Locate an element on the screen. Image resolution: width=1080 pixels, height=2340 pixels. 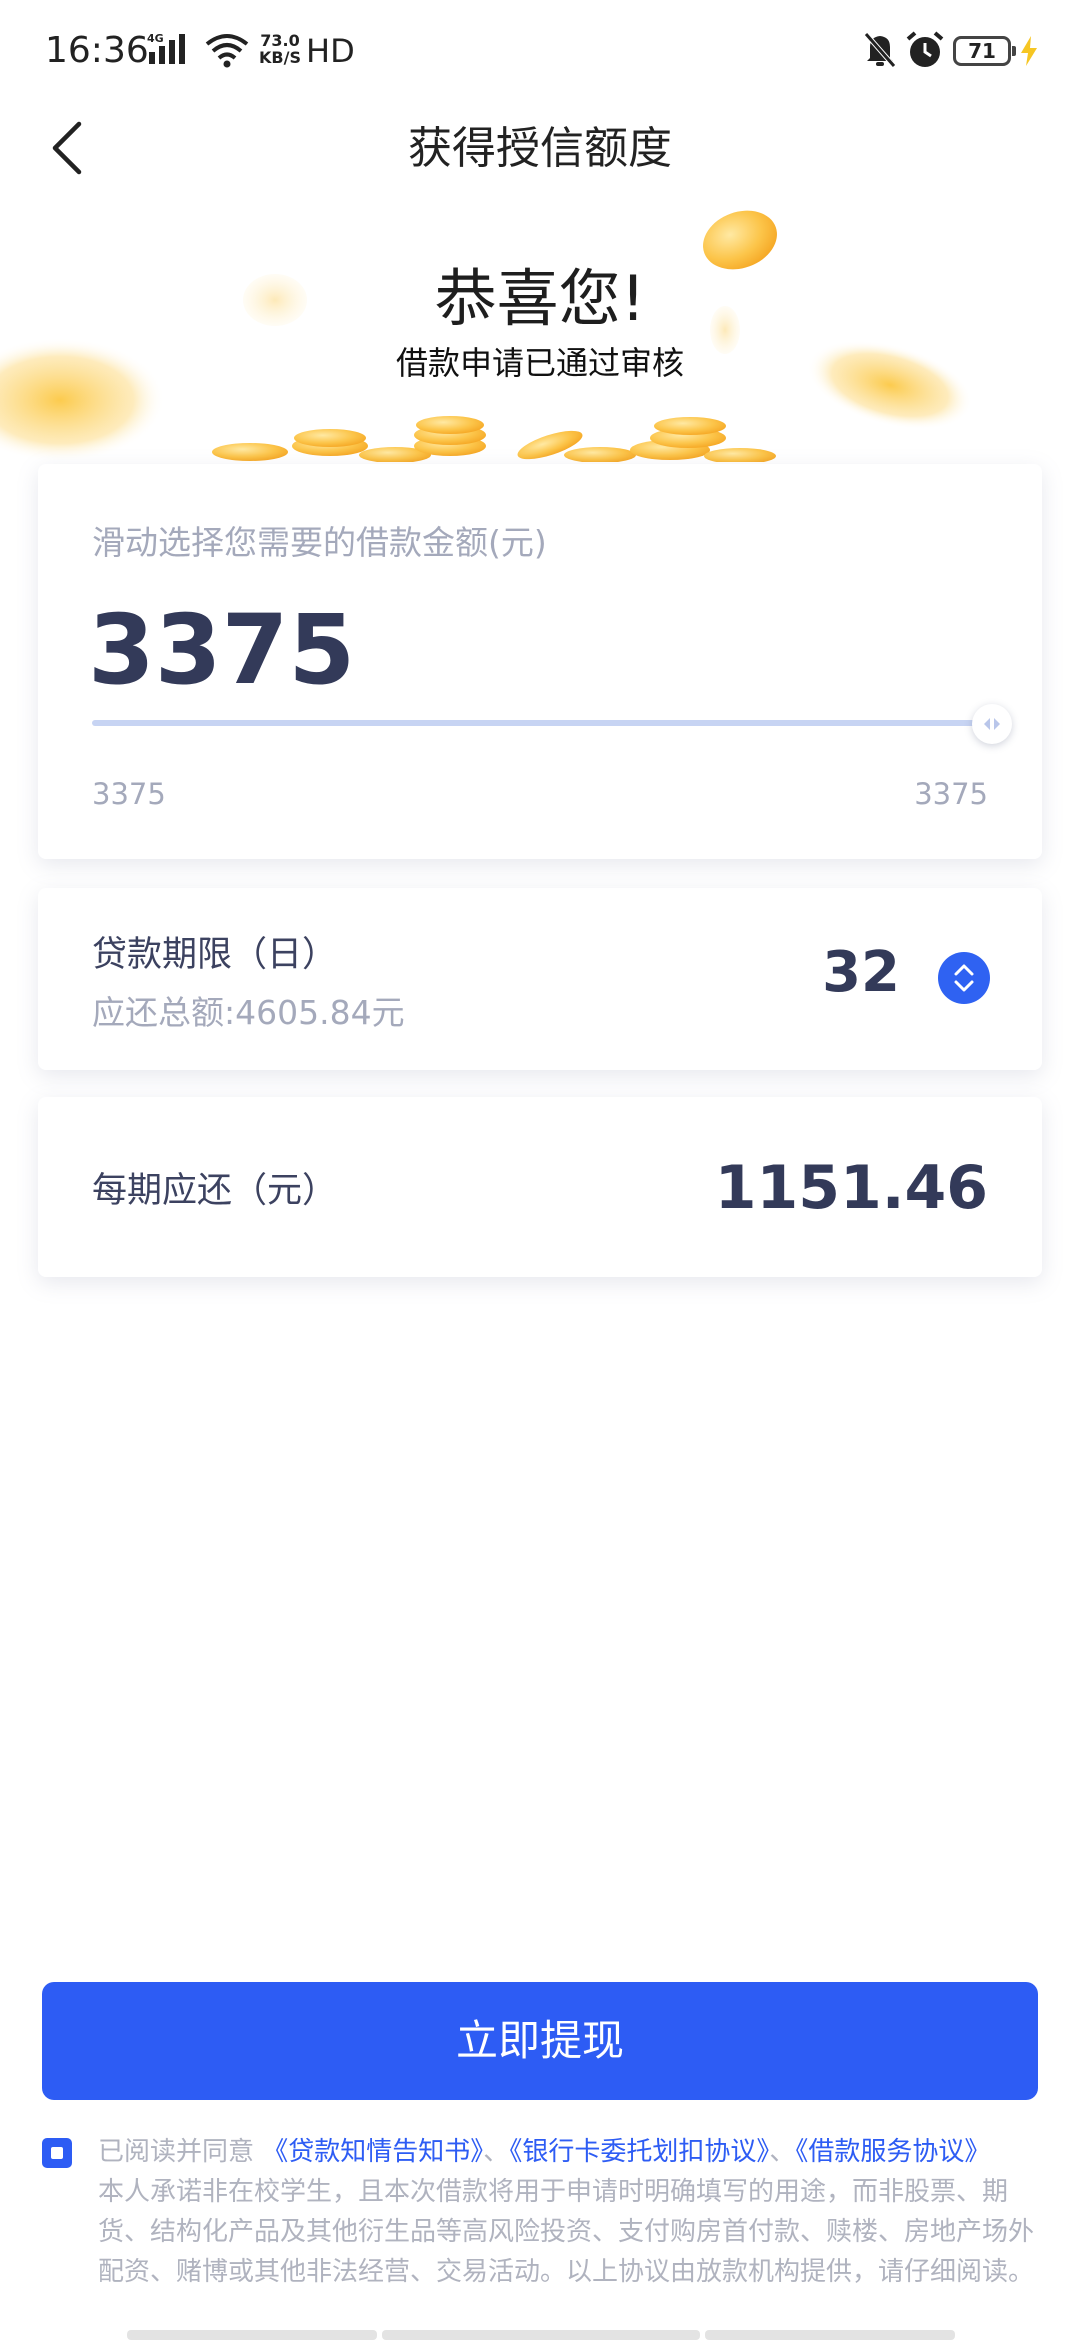
total-repayment: 应还总额:4605.84元 is located at coordinates (248, 1012).